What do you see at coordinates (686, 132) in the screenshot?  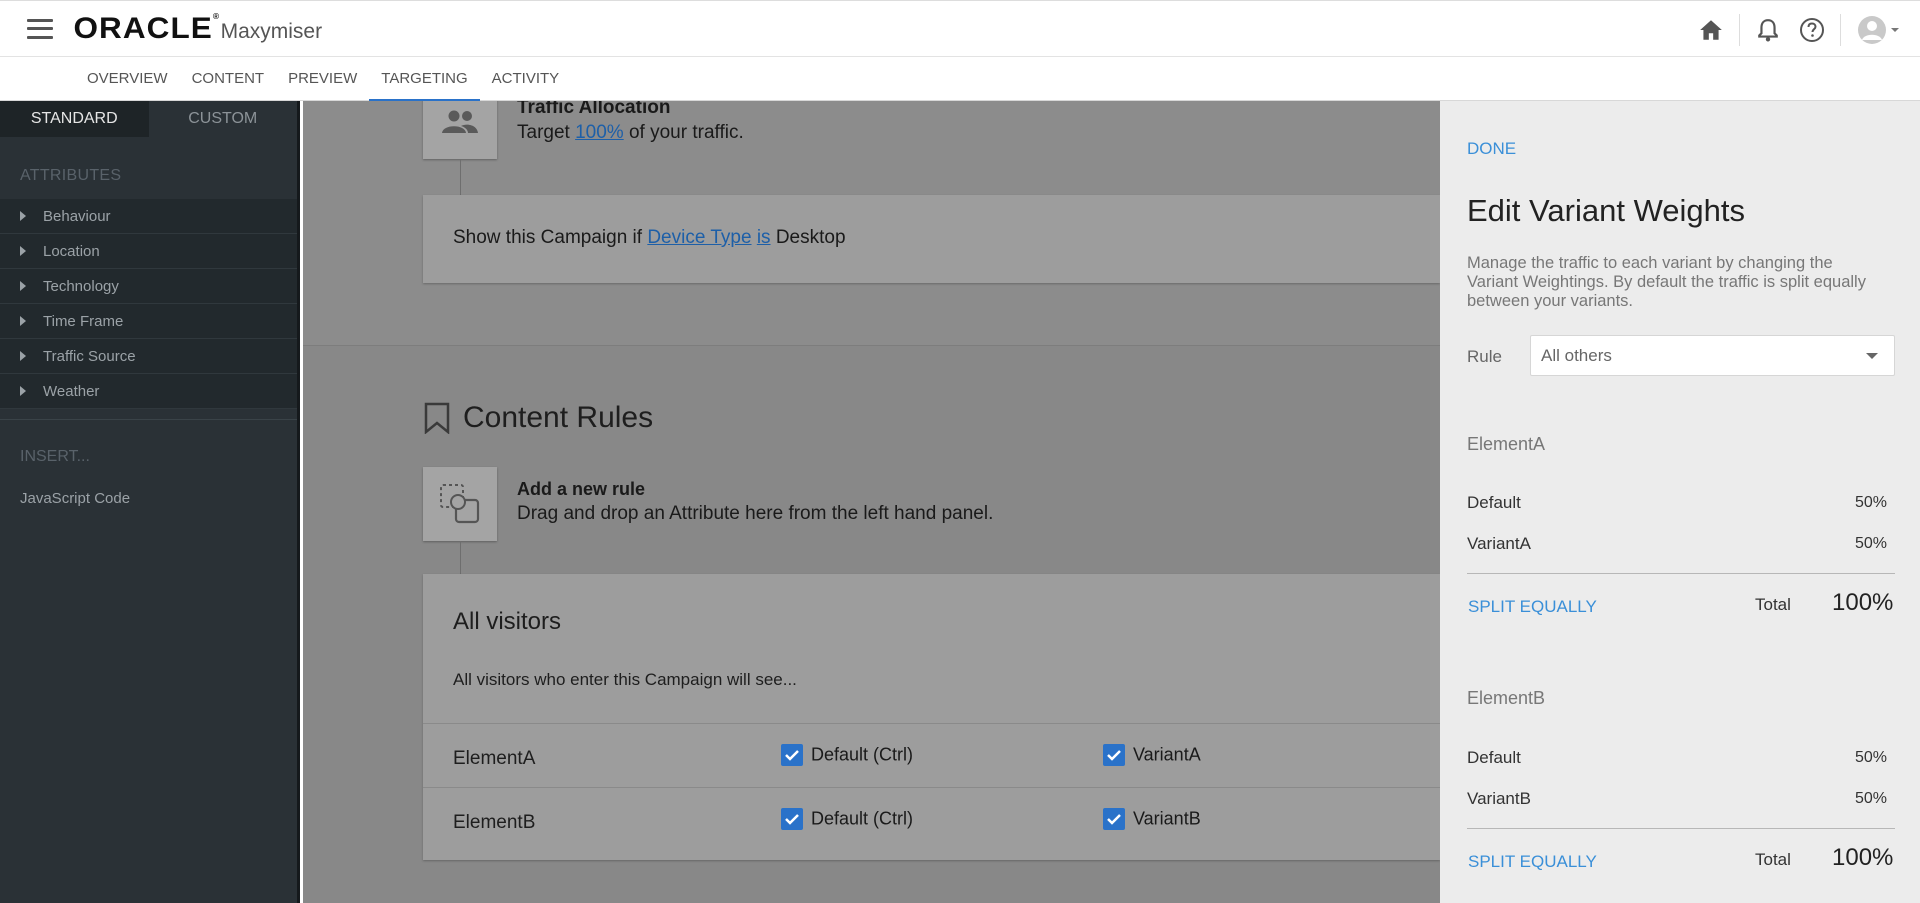 I see `traffic-suffix: of your traffic.` at bounding box center [686, 132].